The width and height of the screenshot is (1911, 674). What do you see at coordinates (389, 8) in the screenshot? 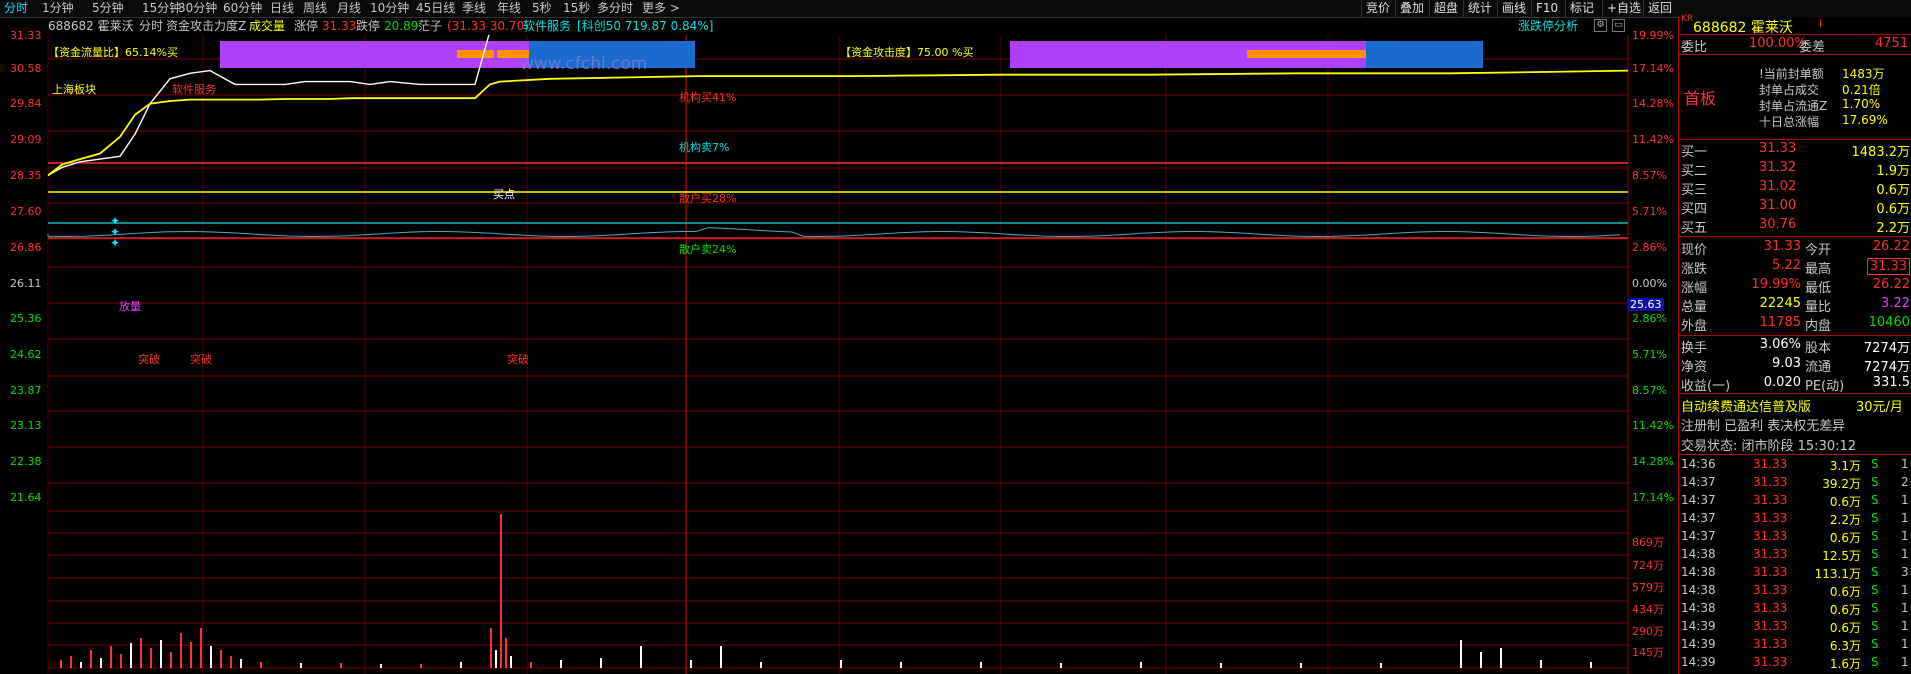
I see `tab-10min: 10分钟` at bounding box center [389, 8].